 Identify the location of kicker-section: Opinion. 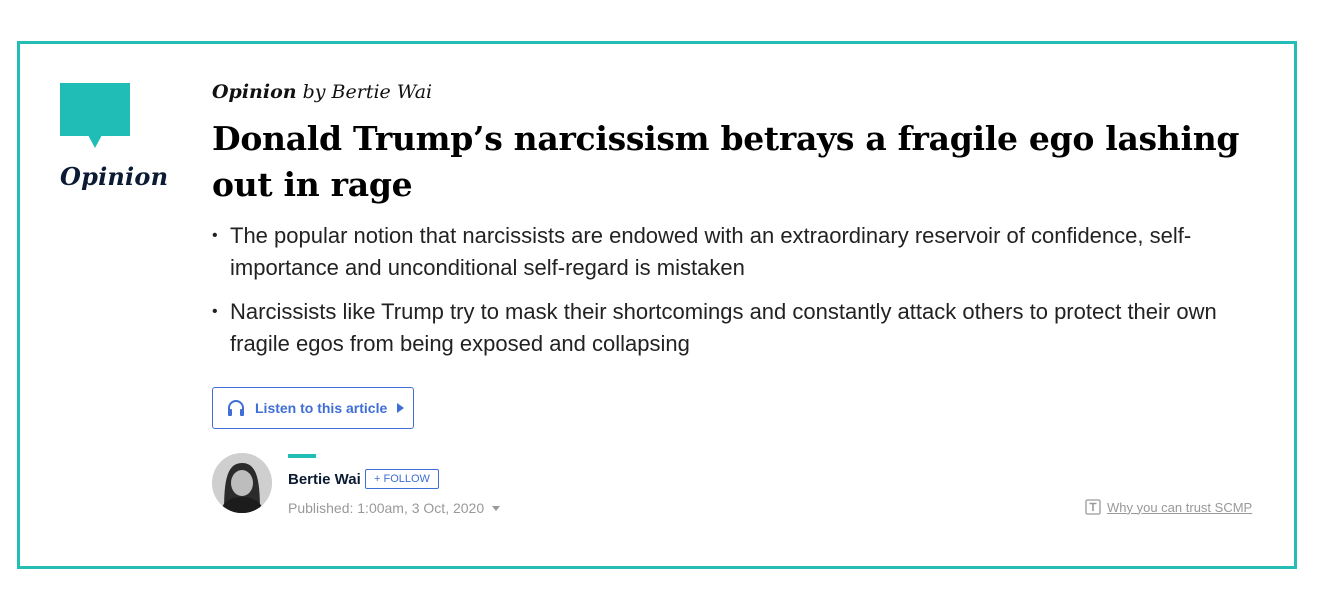
(254, 92).